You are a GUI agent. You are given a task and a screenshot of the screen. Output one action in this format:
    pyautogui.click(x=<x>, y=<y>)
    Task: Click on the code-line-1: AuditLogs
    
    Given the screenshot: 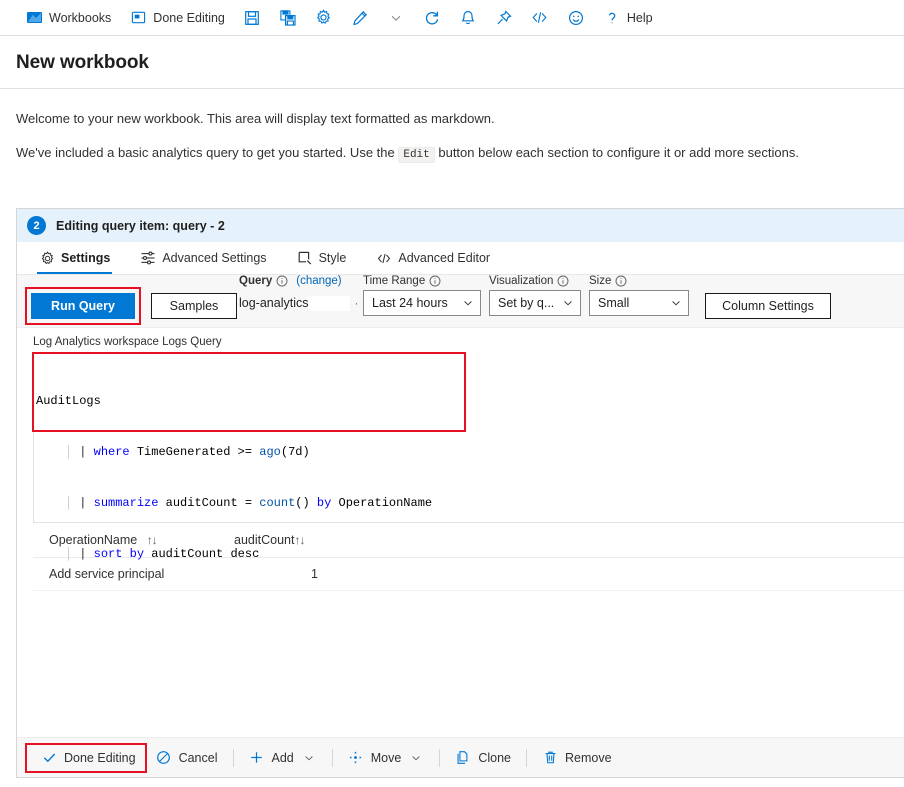 What is the action you would take?
    pyautogui.click(x=68, y=401)
    